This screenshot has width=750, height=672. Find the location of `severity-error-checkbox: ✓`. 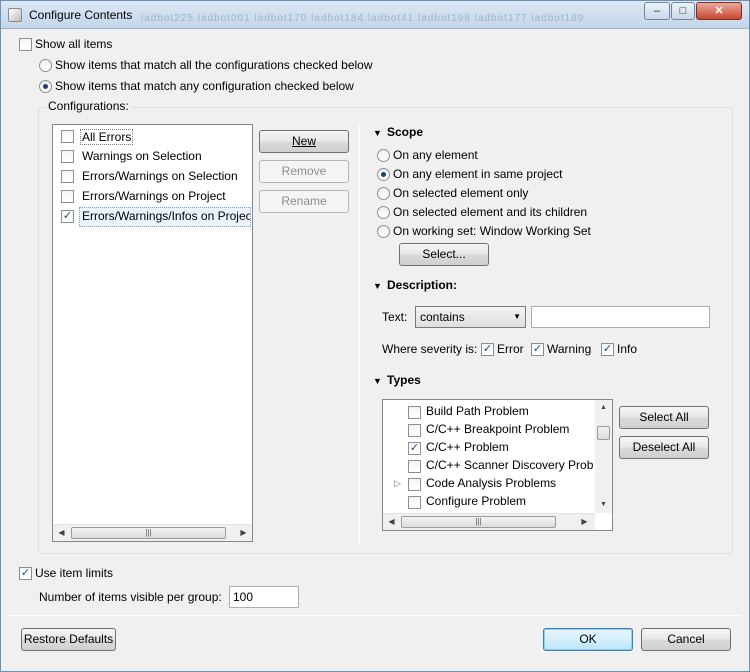

severity-error-checkbox: ✓ is located at coordinates (487, 349).